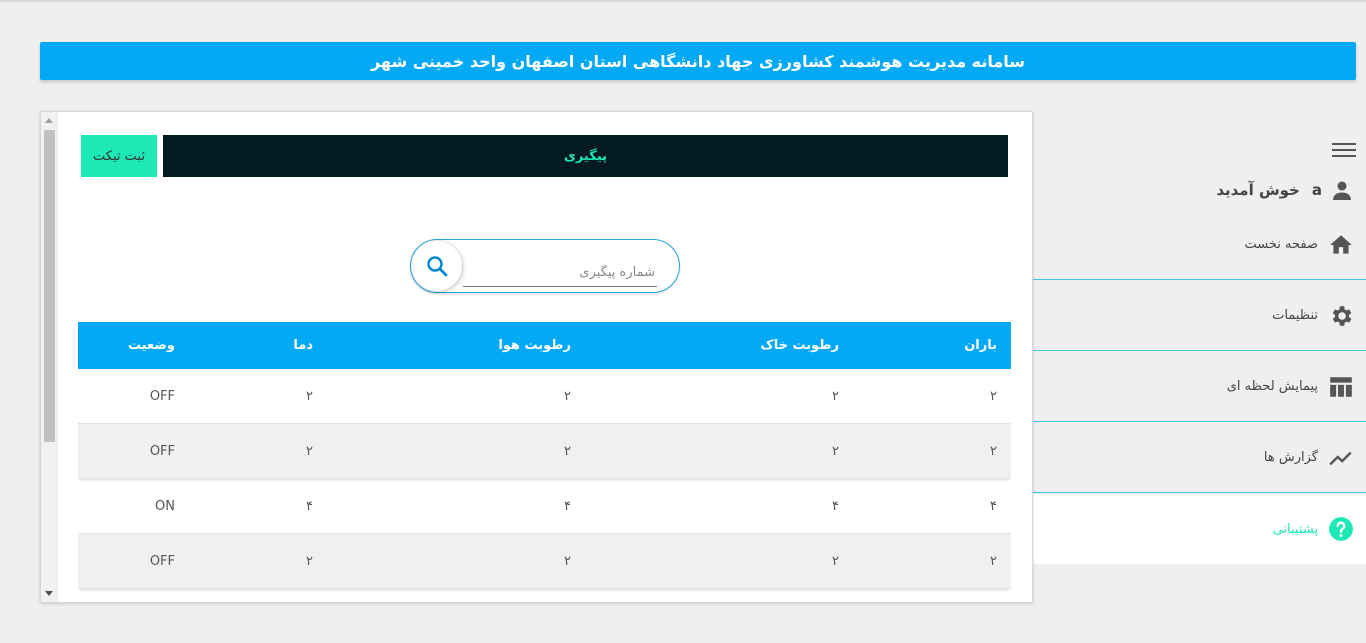  I want to click on tracking-number-input, so click(560, 272).